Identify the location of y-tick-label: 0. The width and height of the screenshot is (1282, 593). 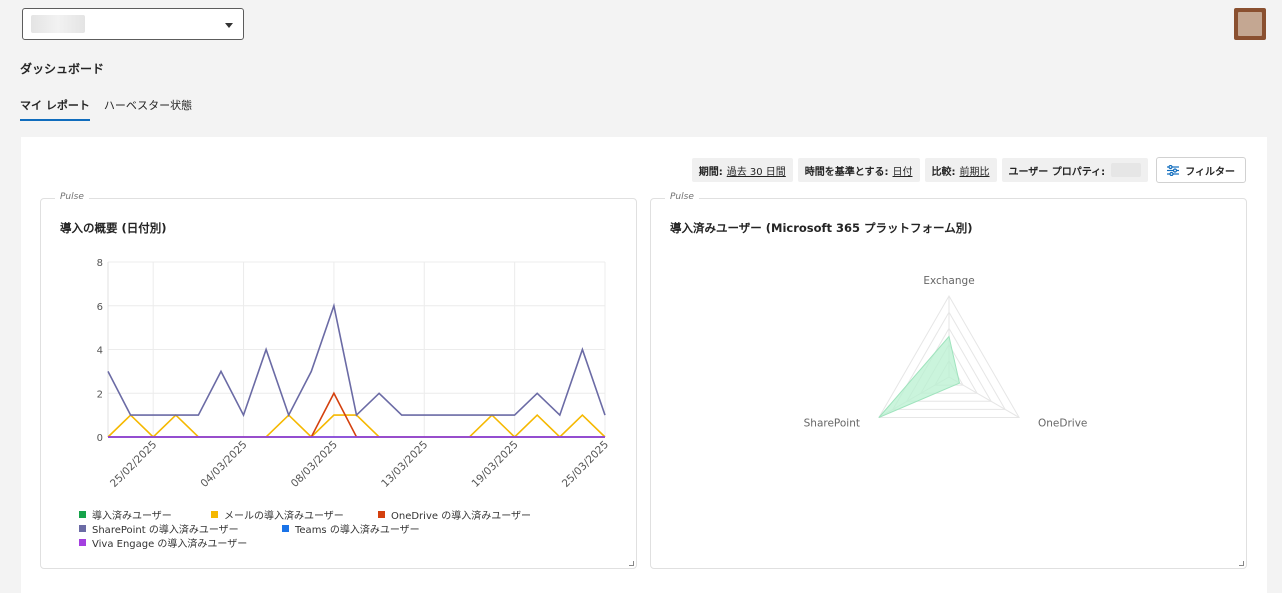
(100, 438).